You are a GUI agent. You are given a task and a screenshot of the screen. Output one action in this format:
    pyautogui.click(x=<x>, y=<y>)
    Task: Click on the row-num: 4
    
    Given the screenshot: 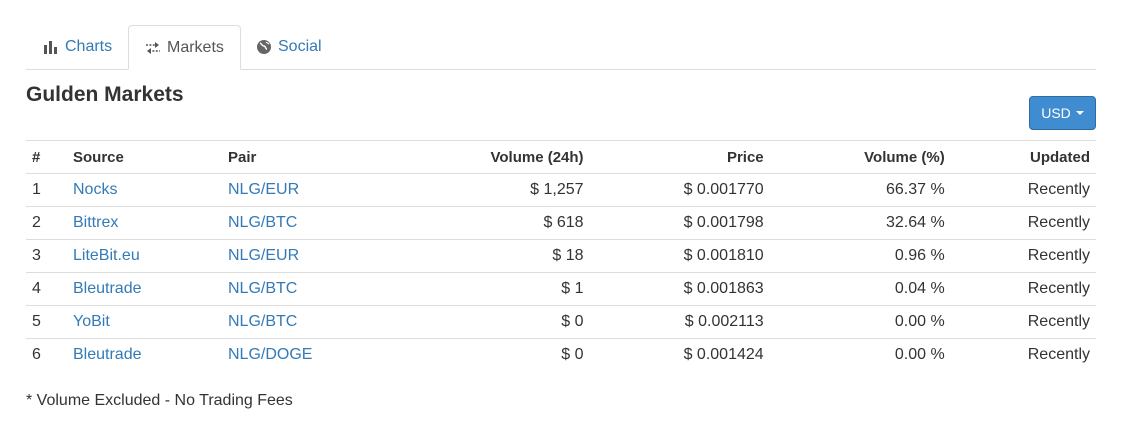 What is the action you would take?
    pyautogui.click(x=46, y=289)
    